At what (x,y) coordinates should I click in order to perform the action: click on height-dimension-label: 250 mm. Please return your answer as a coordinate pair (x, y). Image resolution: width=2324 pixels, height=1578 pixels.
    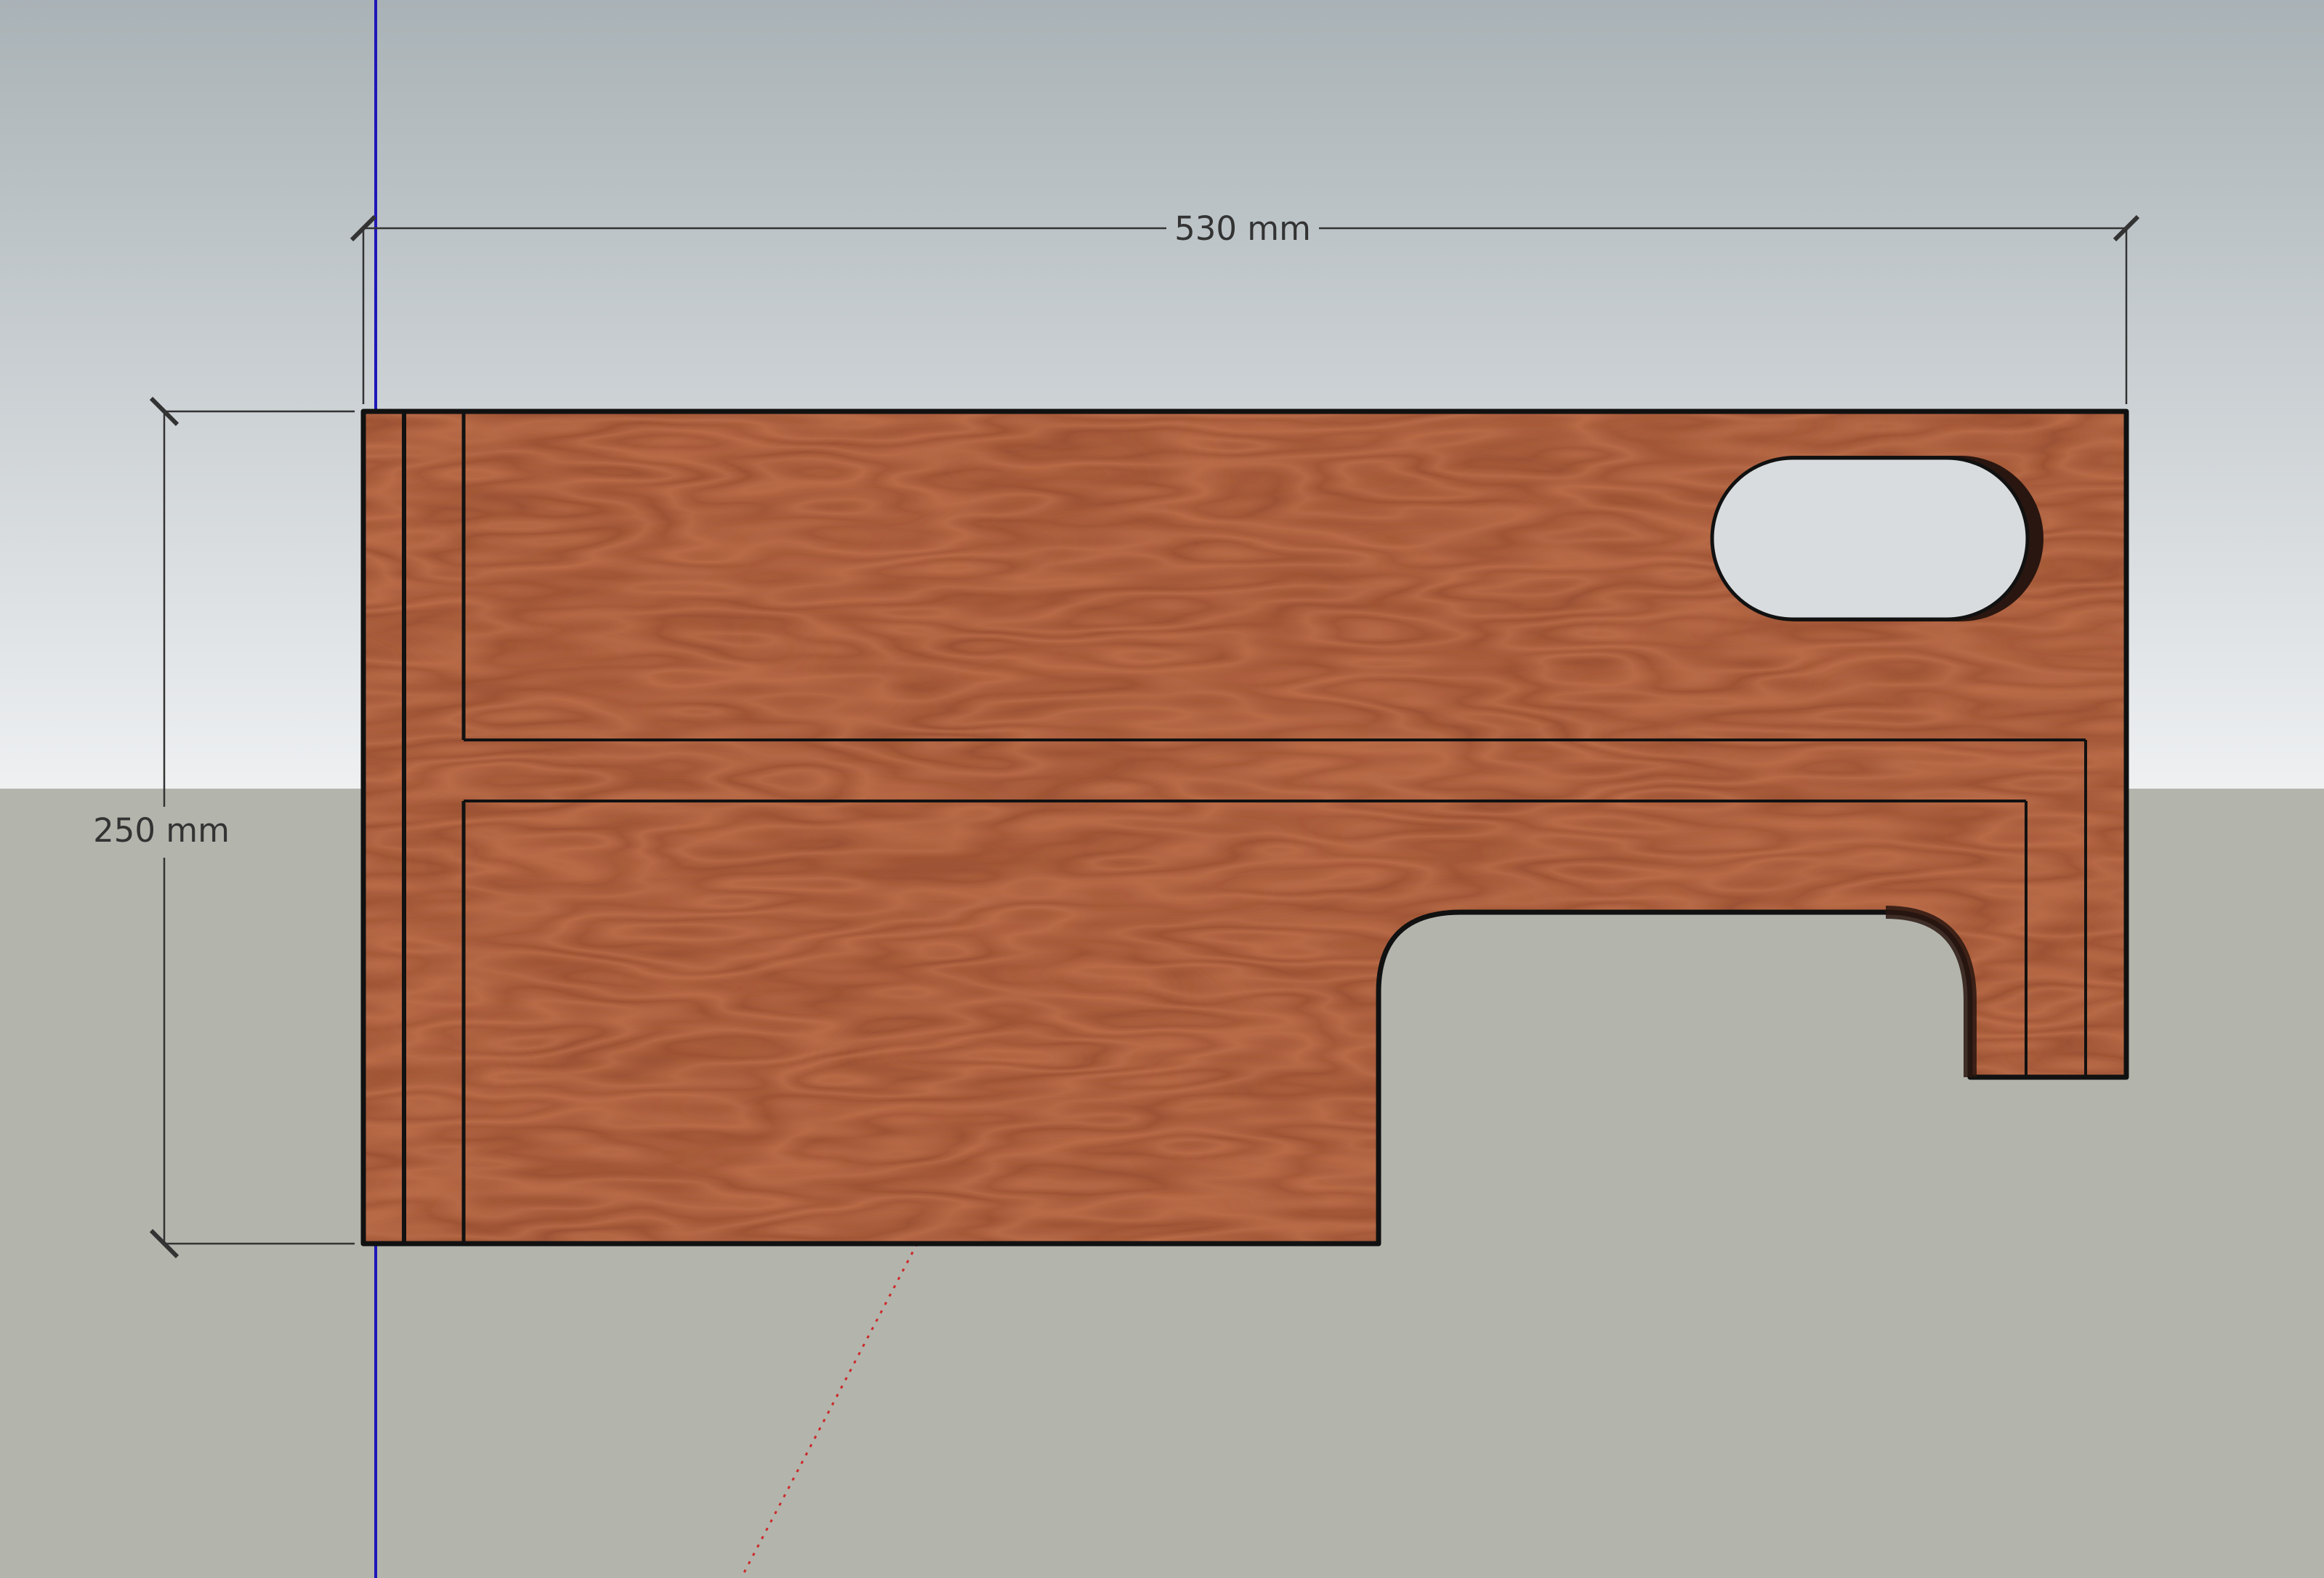
    Looking at the image, I should click on (161, 830).